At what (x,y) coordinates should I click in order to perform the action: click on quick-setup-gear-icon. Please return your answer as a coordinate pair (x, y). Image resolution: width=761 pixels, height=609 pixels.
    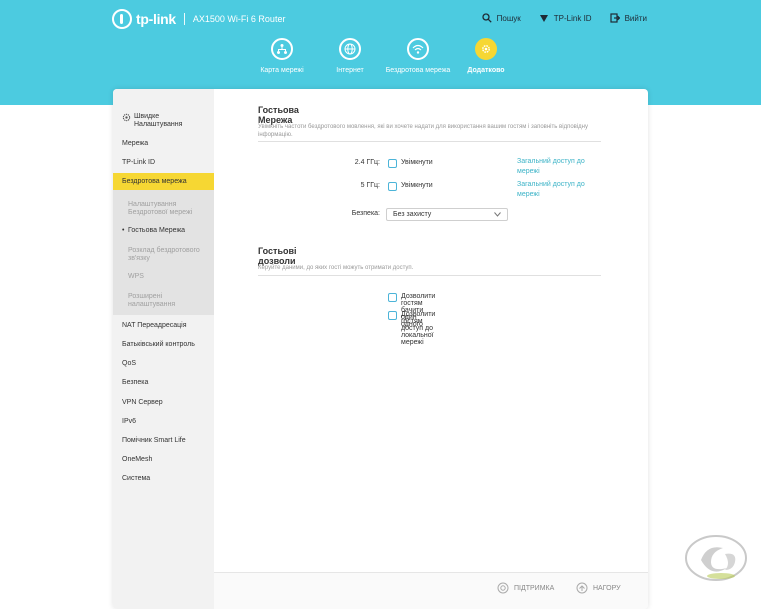
    Looking at the image, I should click on (126, 117).